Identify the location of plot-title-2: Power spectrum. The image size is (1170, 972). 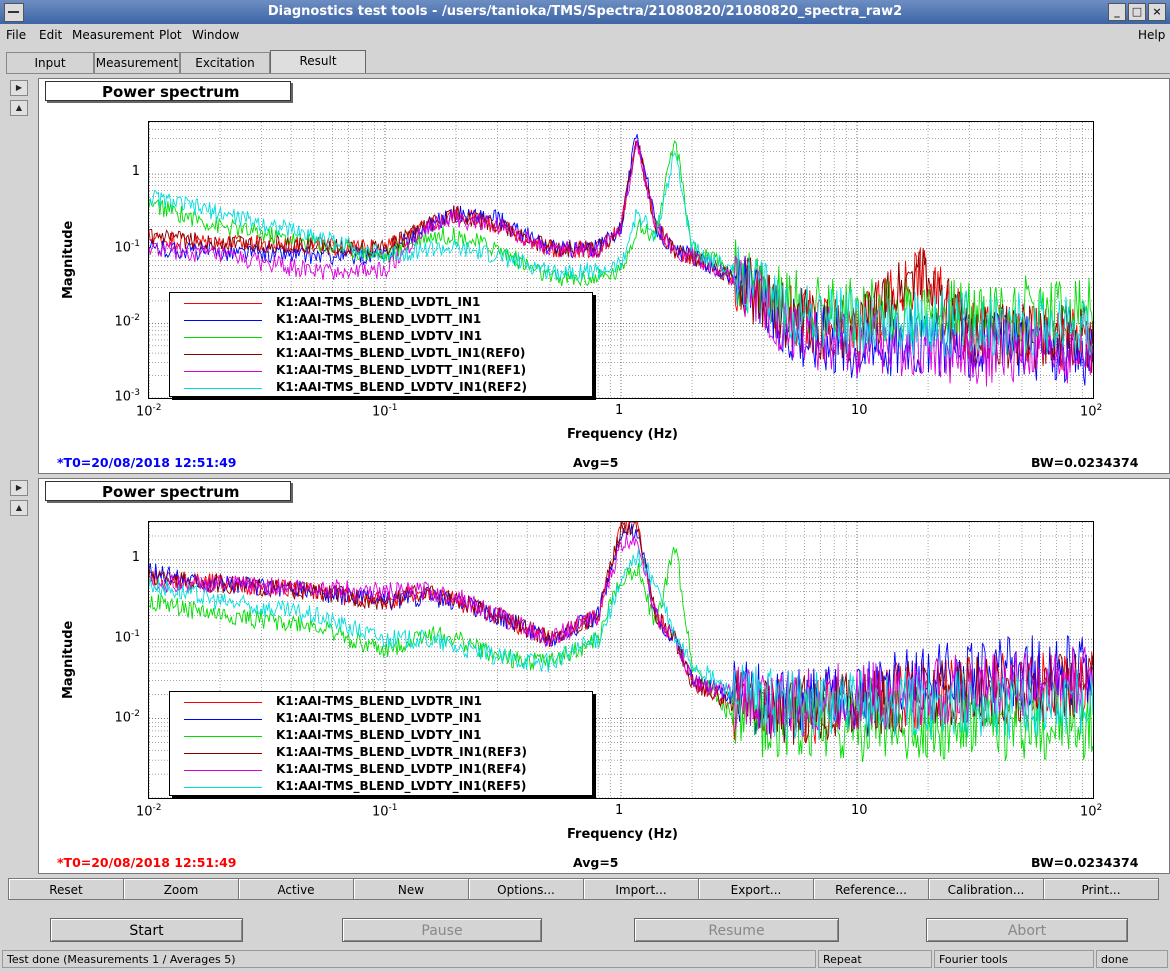
(168, 491).